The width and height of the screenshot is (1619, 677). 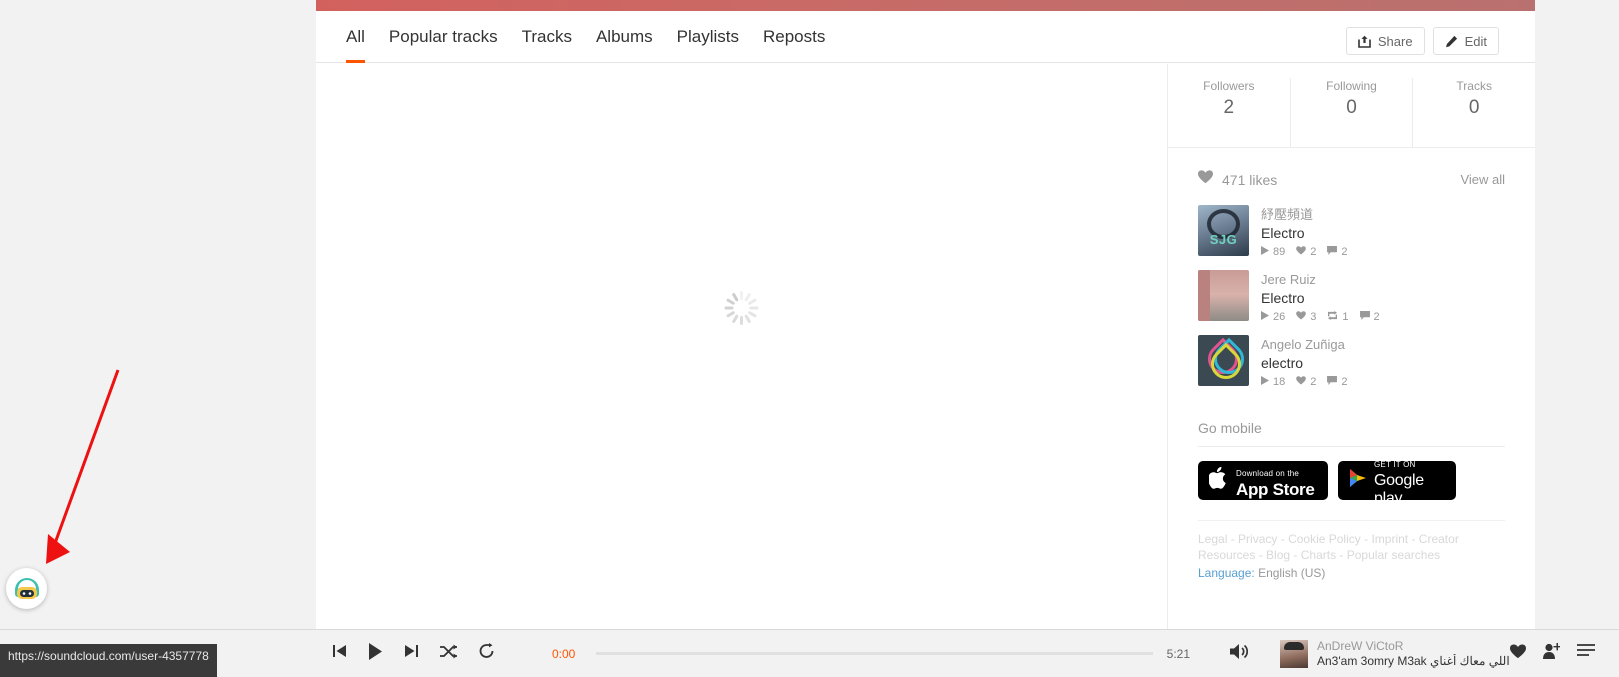 What do you see at coordinates (1352, 112) in the screenshot?
I see `stat-following: Following 0` at bounding box center [1352, 112].